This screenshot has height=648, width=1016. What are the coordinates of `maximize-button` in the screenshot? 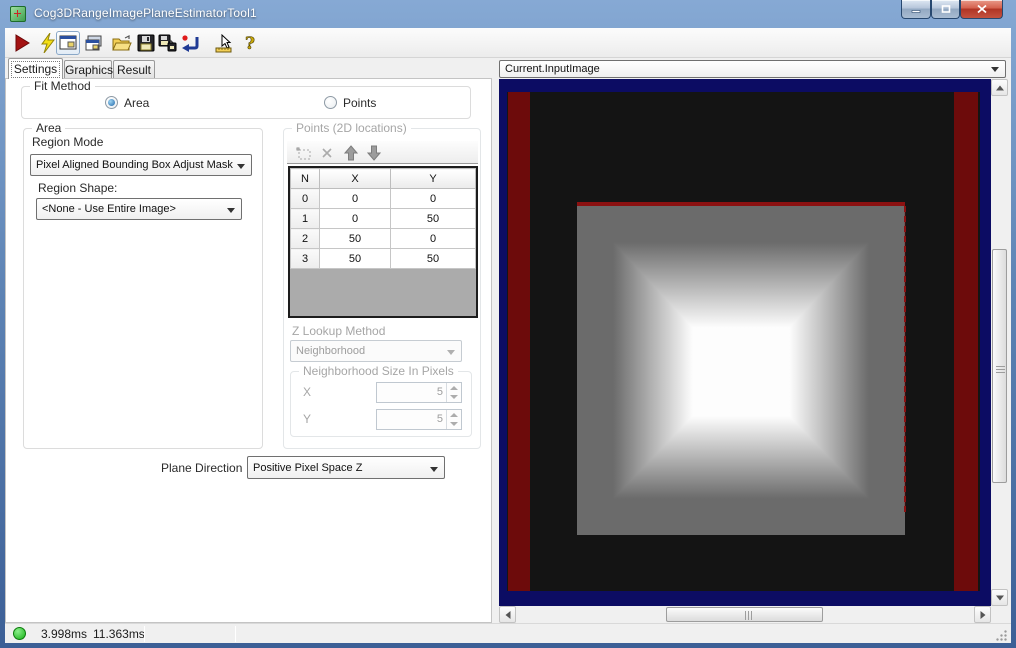 It's located at (945, 9).